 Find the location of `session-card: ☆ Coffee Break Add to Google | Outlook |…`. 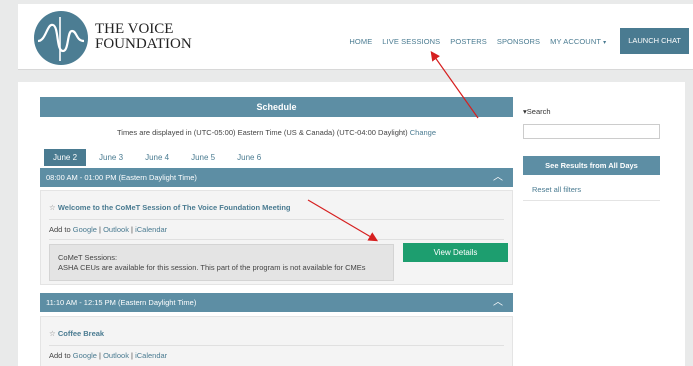

session-card: ☆ Coffee Break Add to Google | Outlook |… is located at coordinates (276, 341).